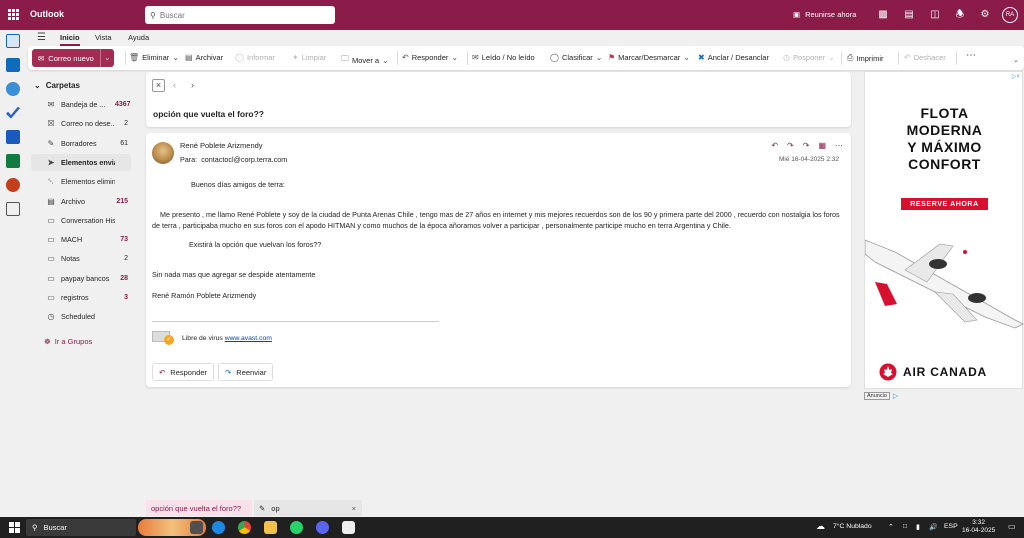  I want to click on avast-link: www.avast.com, so click(248, 338).